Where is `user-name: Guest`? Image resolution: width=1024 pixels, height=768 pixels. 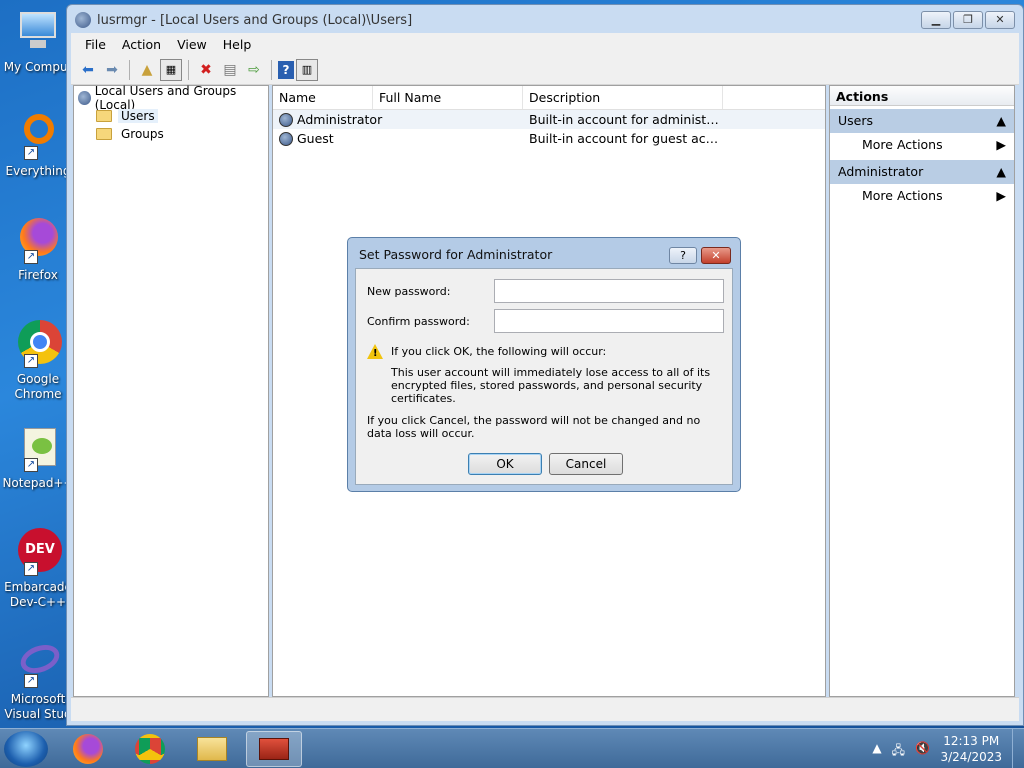
user-name: Guest is located at coordinates (315, 138).